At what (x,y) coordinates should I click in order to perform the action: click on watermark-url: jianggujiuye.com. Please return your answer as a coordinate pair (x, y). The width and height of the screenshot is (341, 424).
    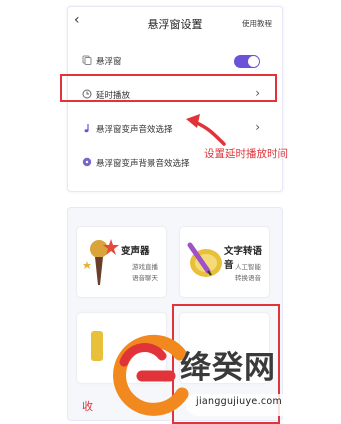
    Looking at the image, I should click on (239, 401).